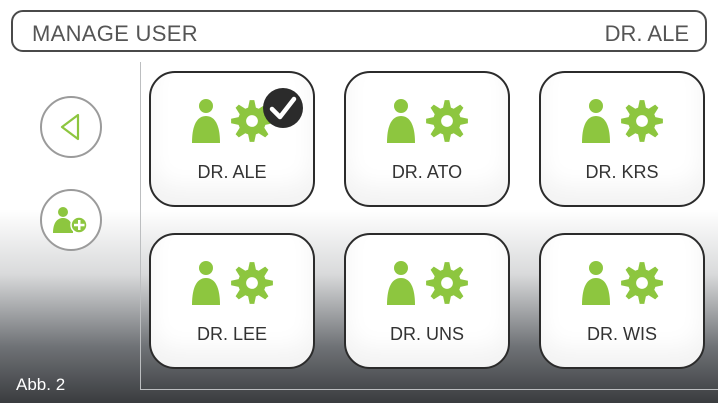  I want to click on user-tile-label: DR. LEE, so click(232, 334).